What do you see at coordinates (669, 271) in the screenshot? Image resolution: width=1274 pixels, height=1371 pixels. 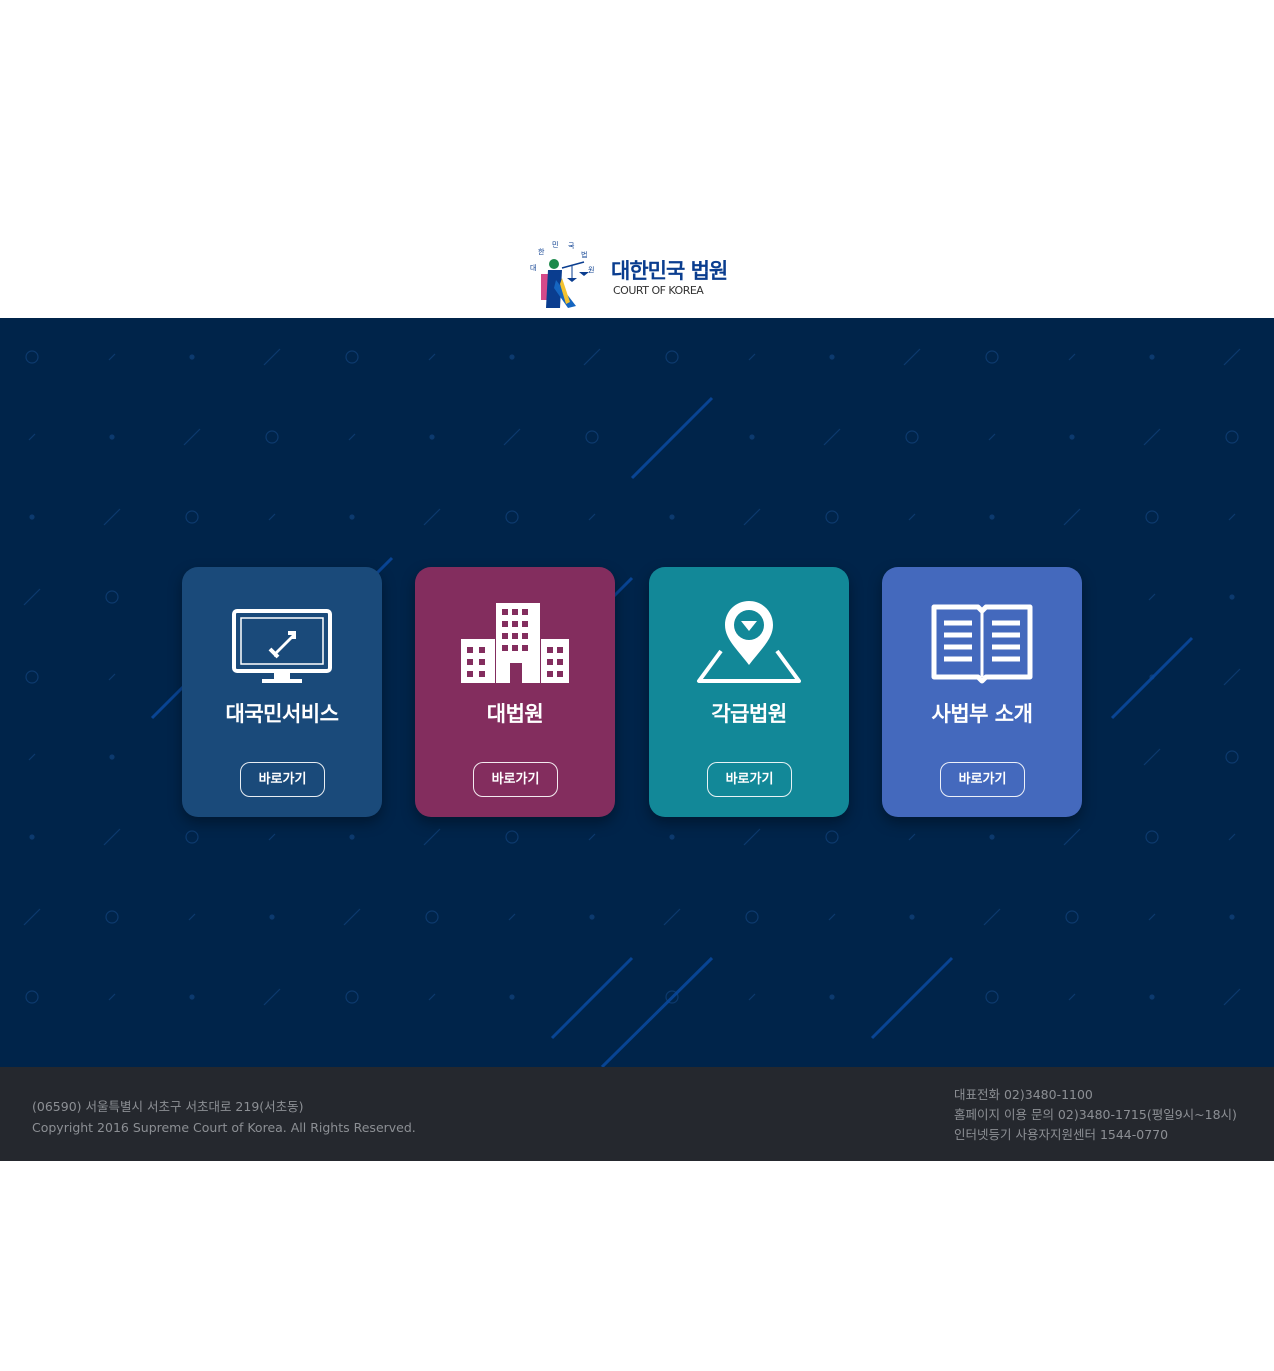 I see `logo-title: 대한민국 법원` at bounding box center [669, 271].